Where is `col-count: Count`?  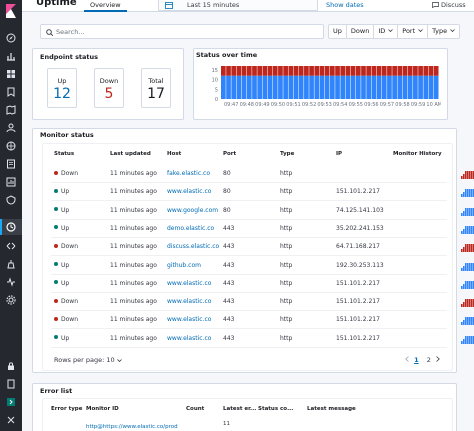 col-count: Count is located at coordinates (195, 409).